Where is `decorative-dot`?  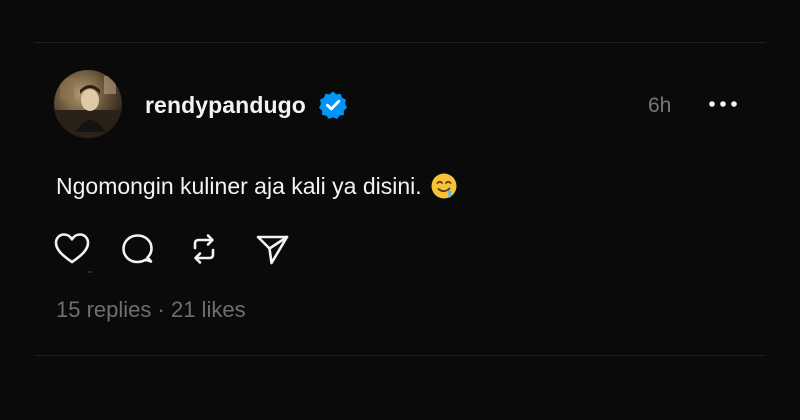
decorative-dot is located at coordinates (90, 272).